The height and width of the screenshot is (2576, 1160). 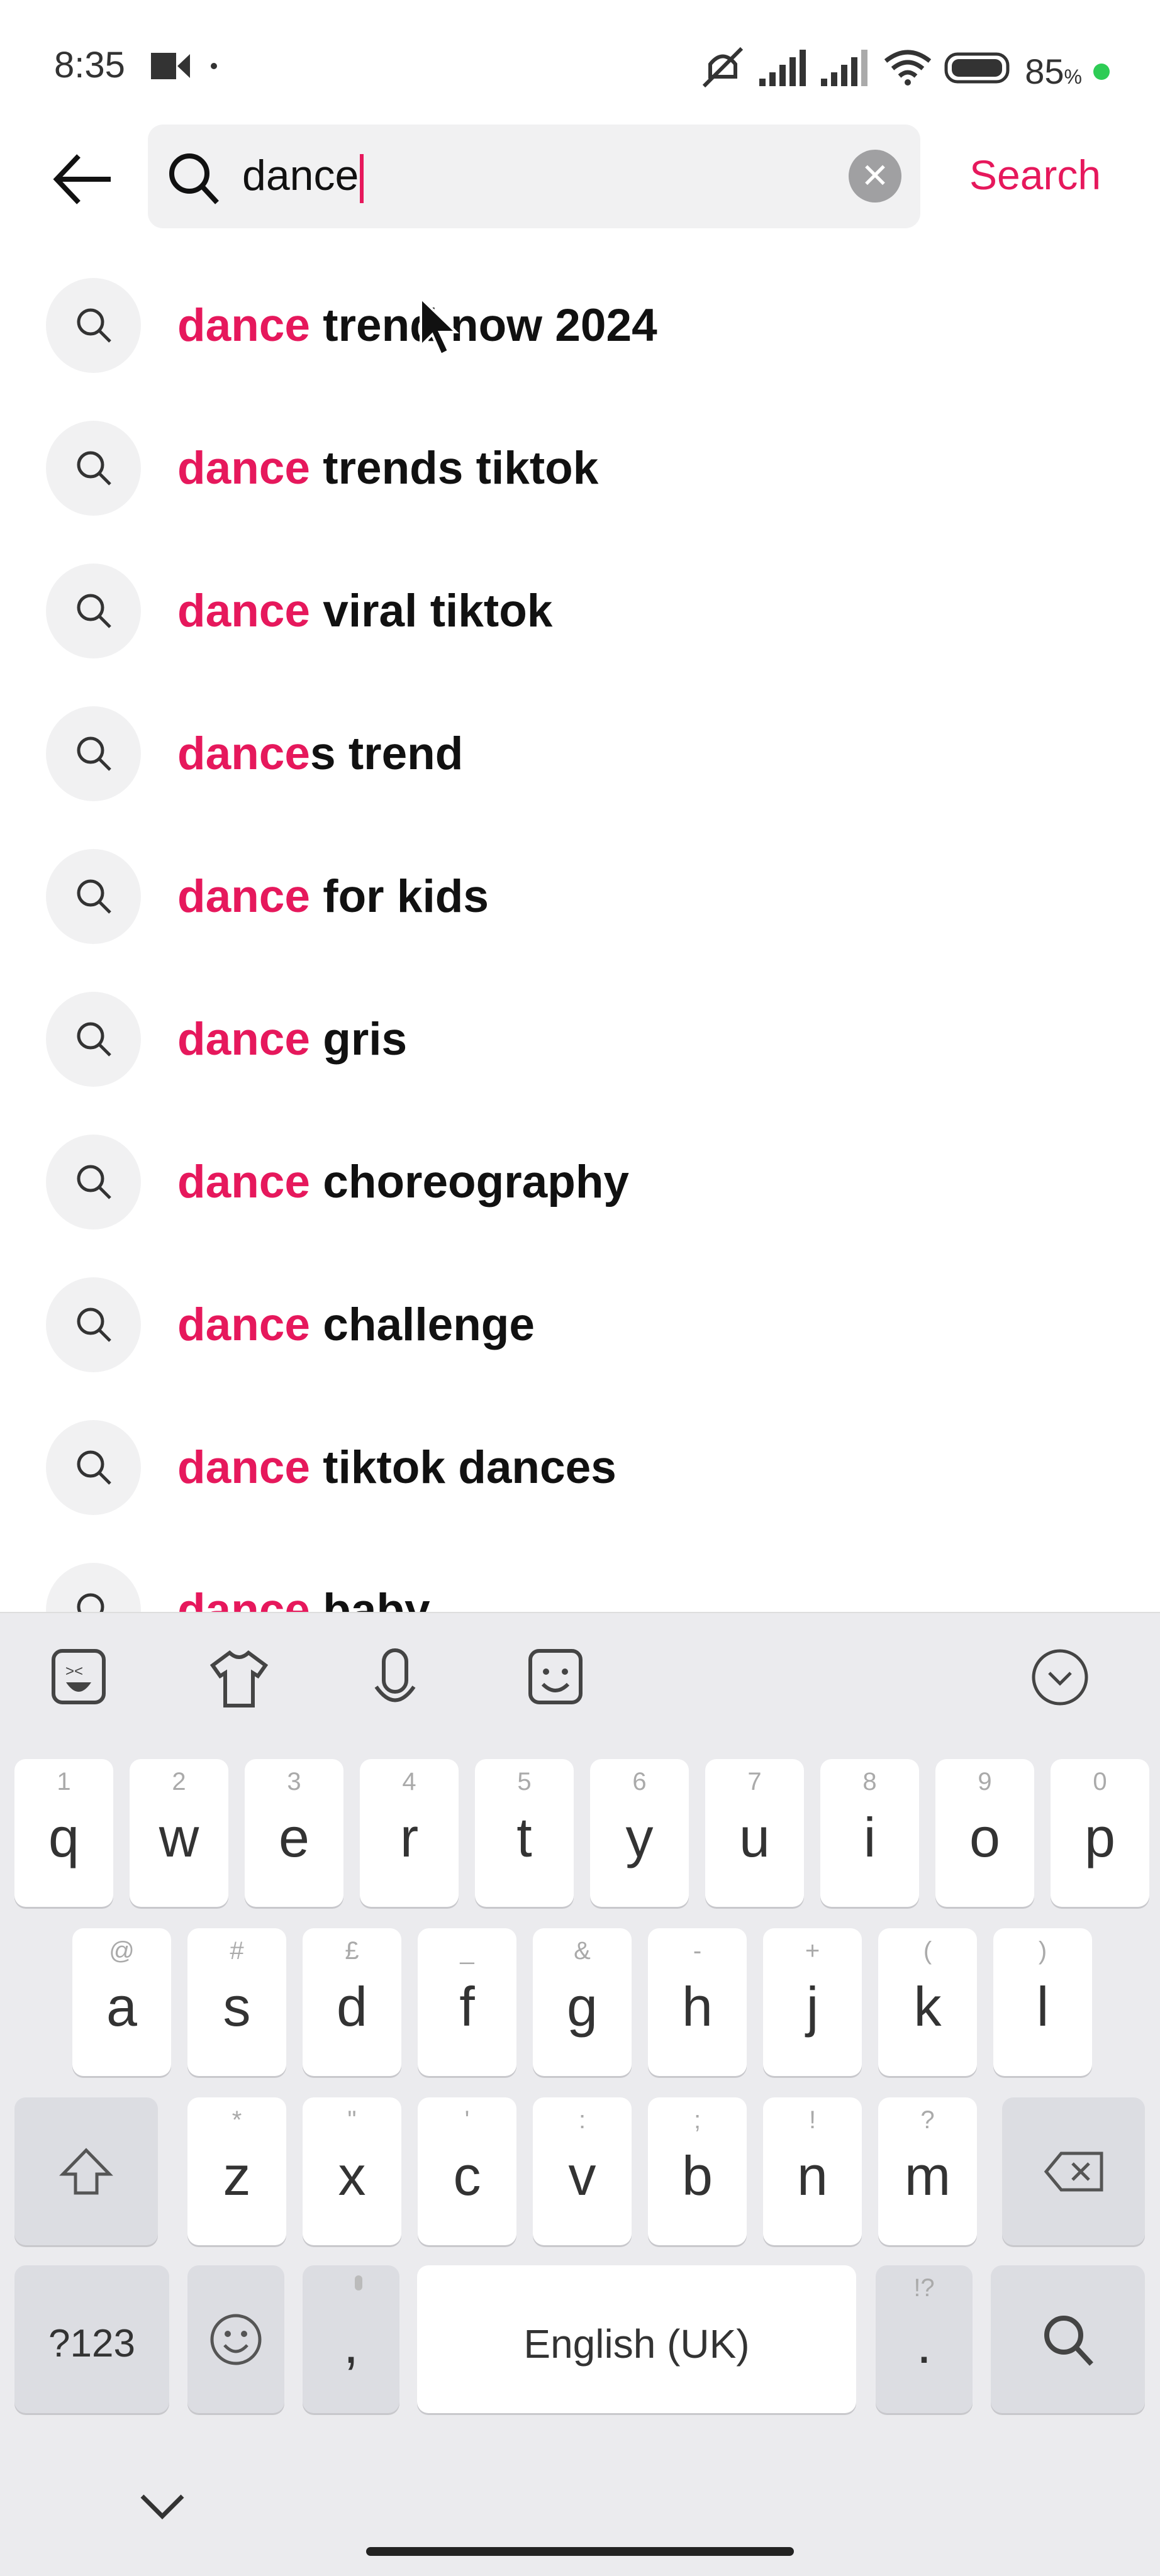 I want to click on key-c: ' c, so click(x=467, y=2171).